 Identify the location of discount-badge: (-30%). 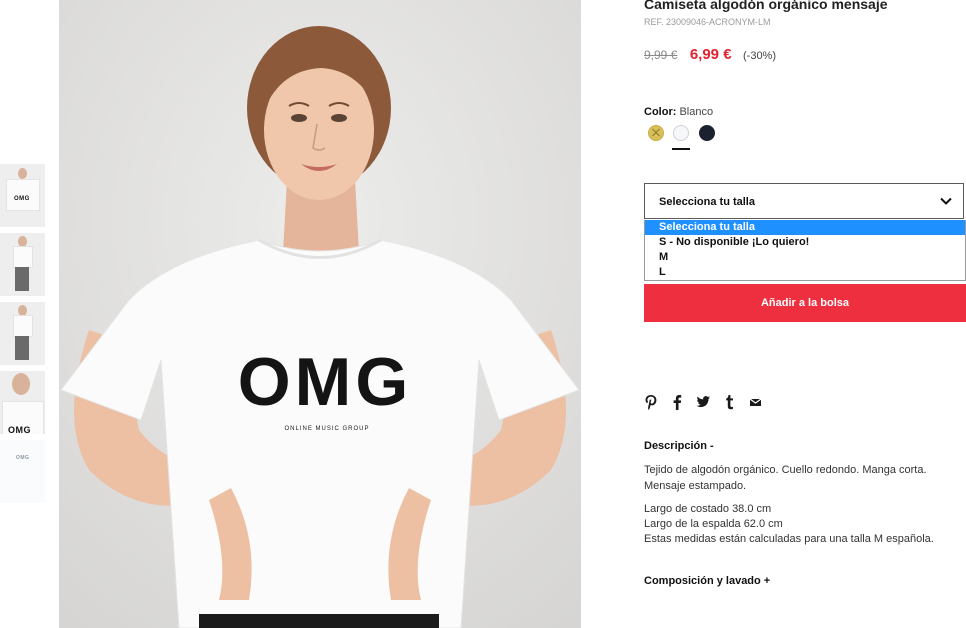
(760, 56).